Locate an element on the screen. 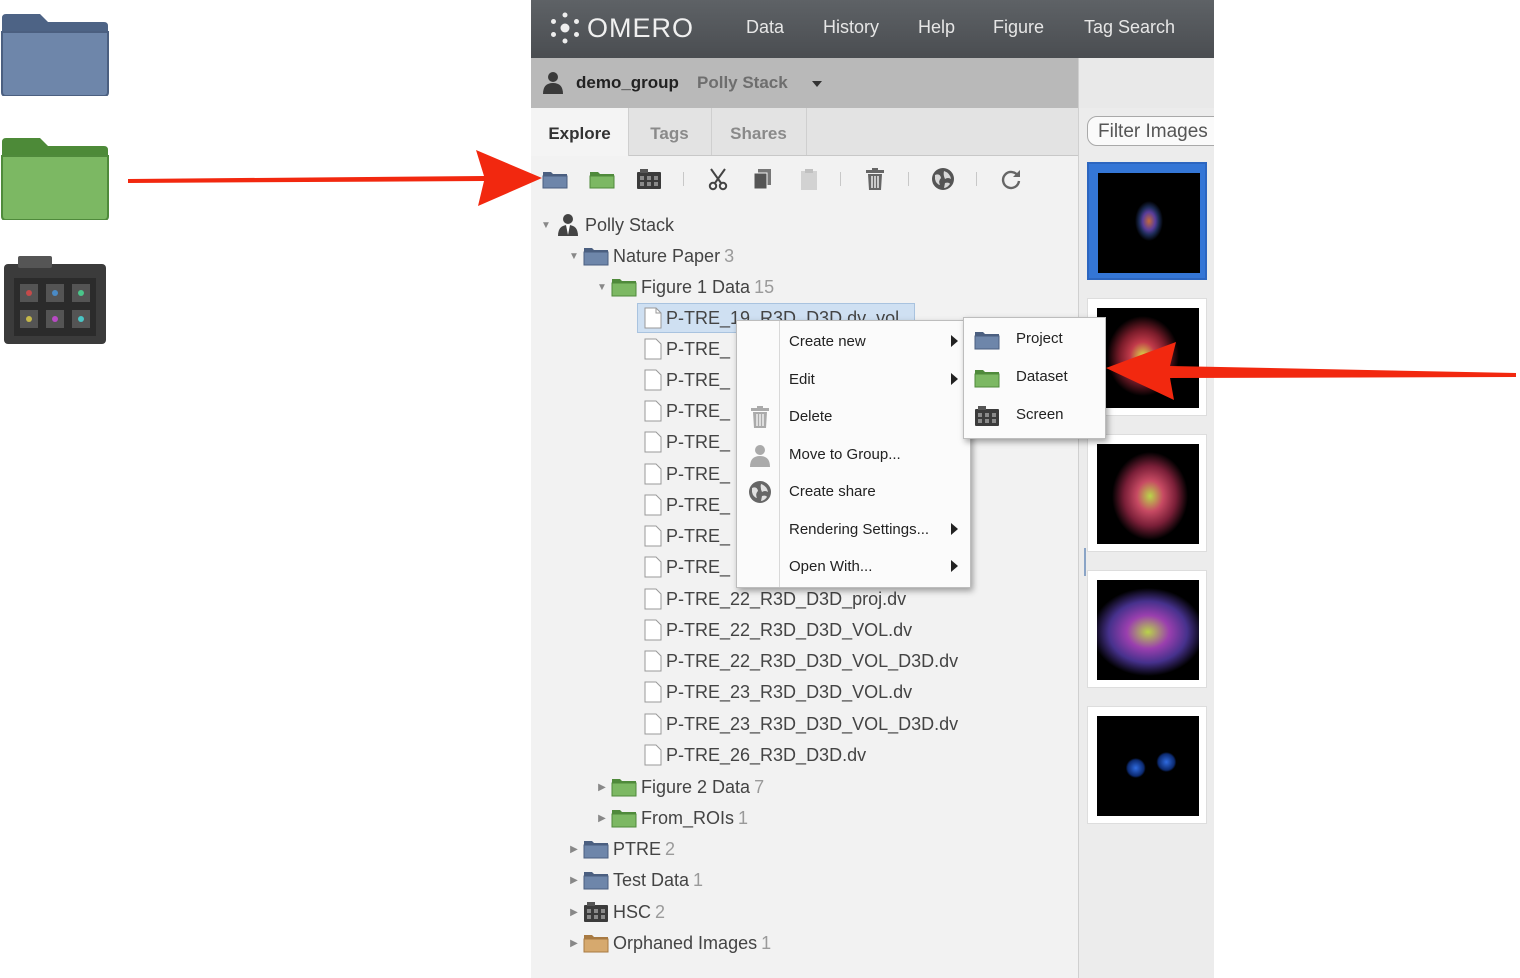  tree-toolbar is located at coordinates (804, 178).